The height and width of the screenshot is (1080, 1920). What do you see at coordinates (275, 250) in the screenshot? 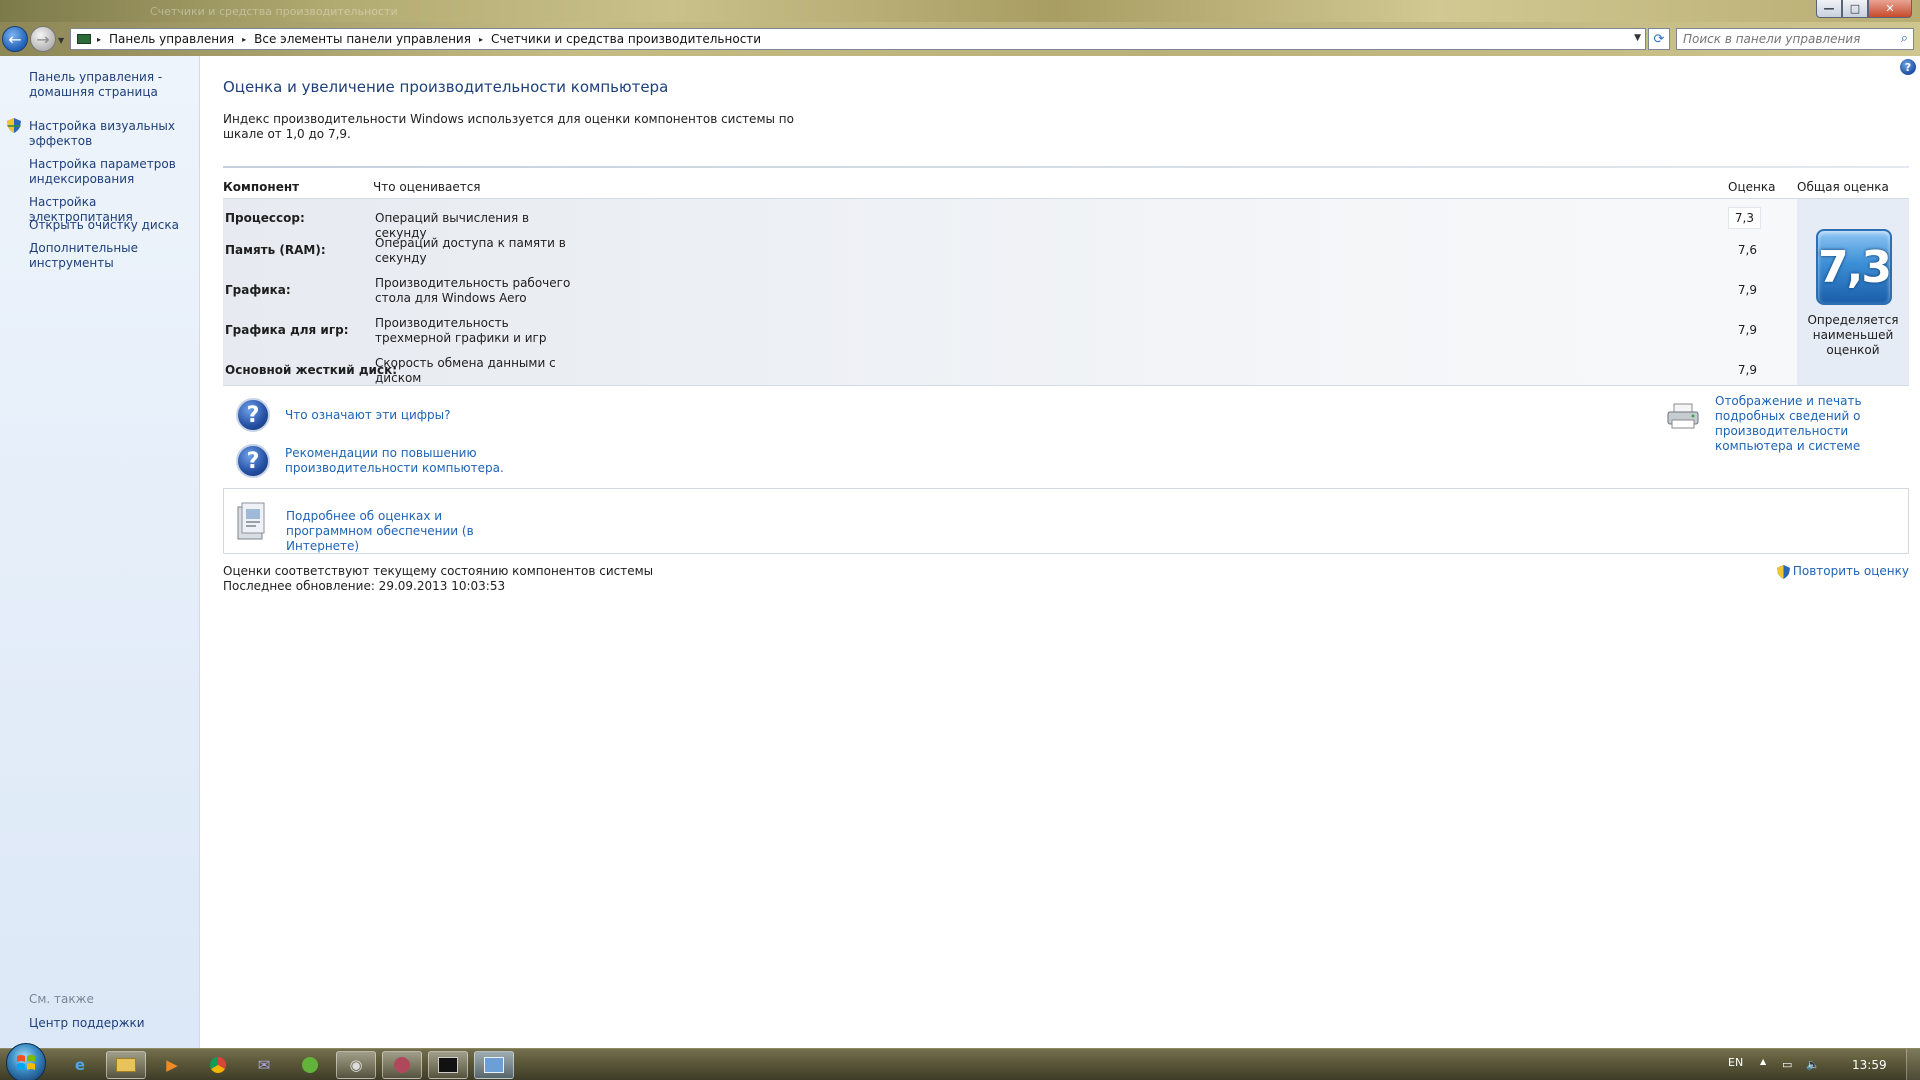
I see `component-name: Память (RAM):` at bounding box center [275, 250].